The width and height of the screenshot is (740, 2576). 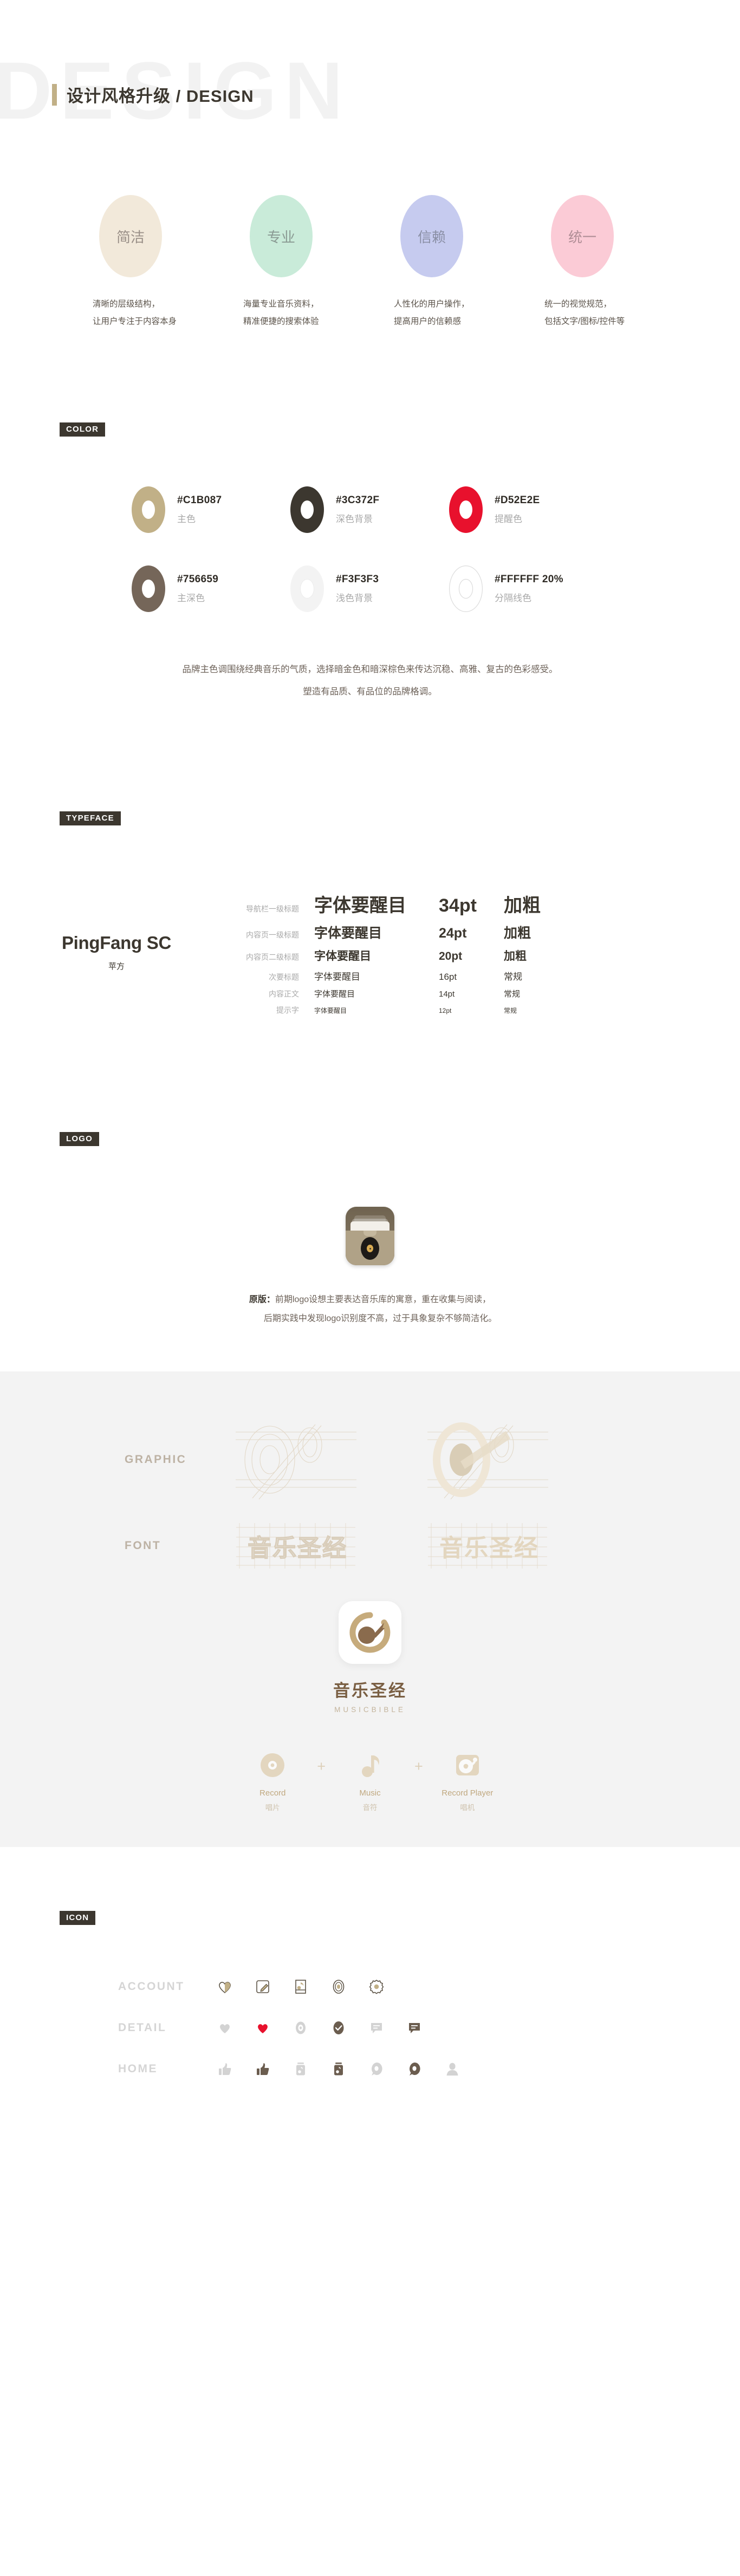 I want to click on font-family-name: PingFang SC, so click(x=116, y=943).